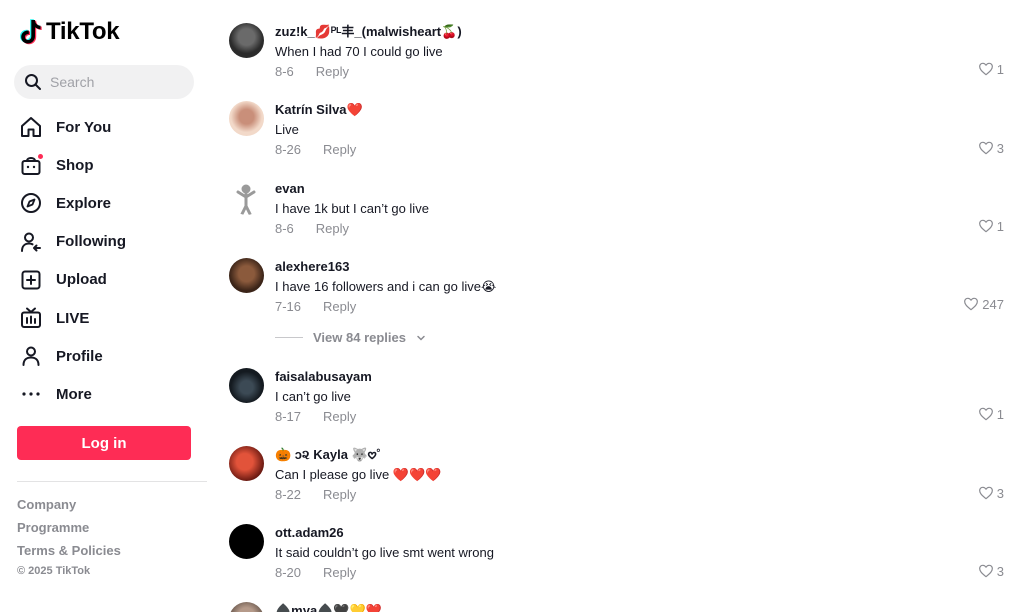  Describe the element at coordinates (352, 189) in the screenshot. I see `comment-username: evan` at that location.